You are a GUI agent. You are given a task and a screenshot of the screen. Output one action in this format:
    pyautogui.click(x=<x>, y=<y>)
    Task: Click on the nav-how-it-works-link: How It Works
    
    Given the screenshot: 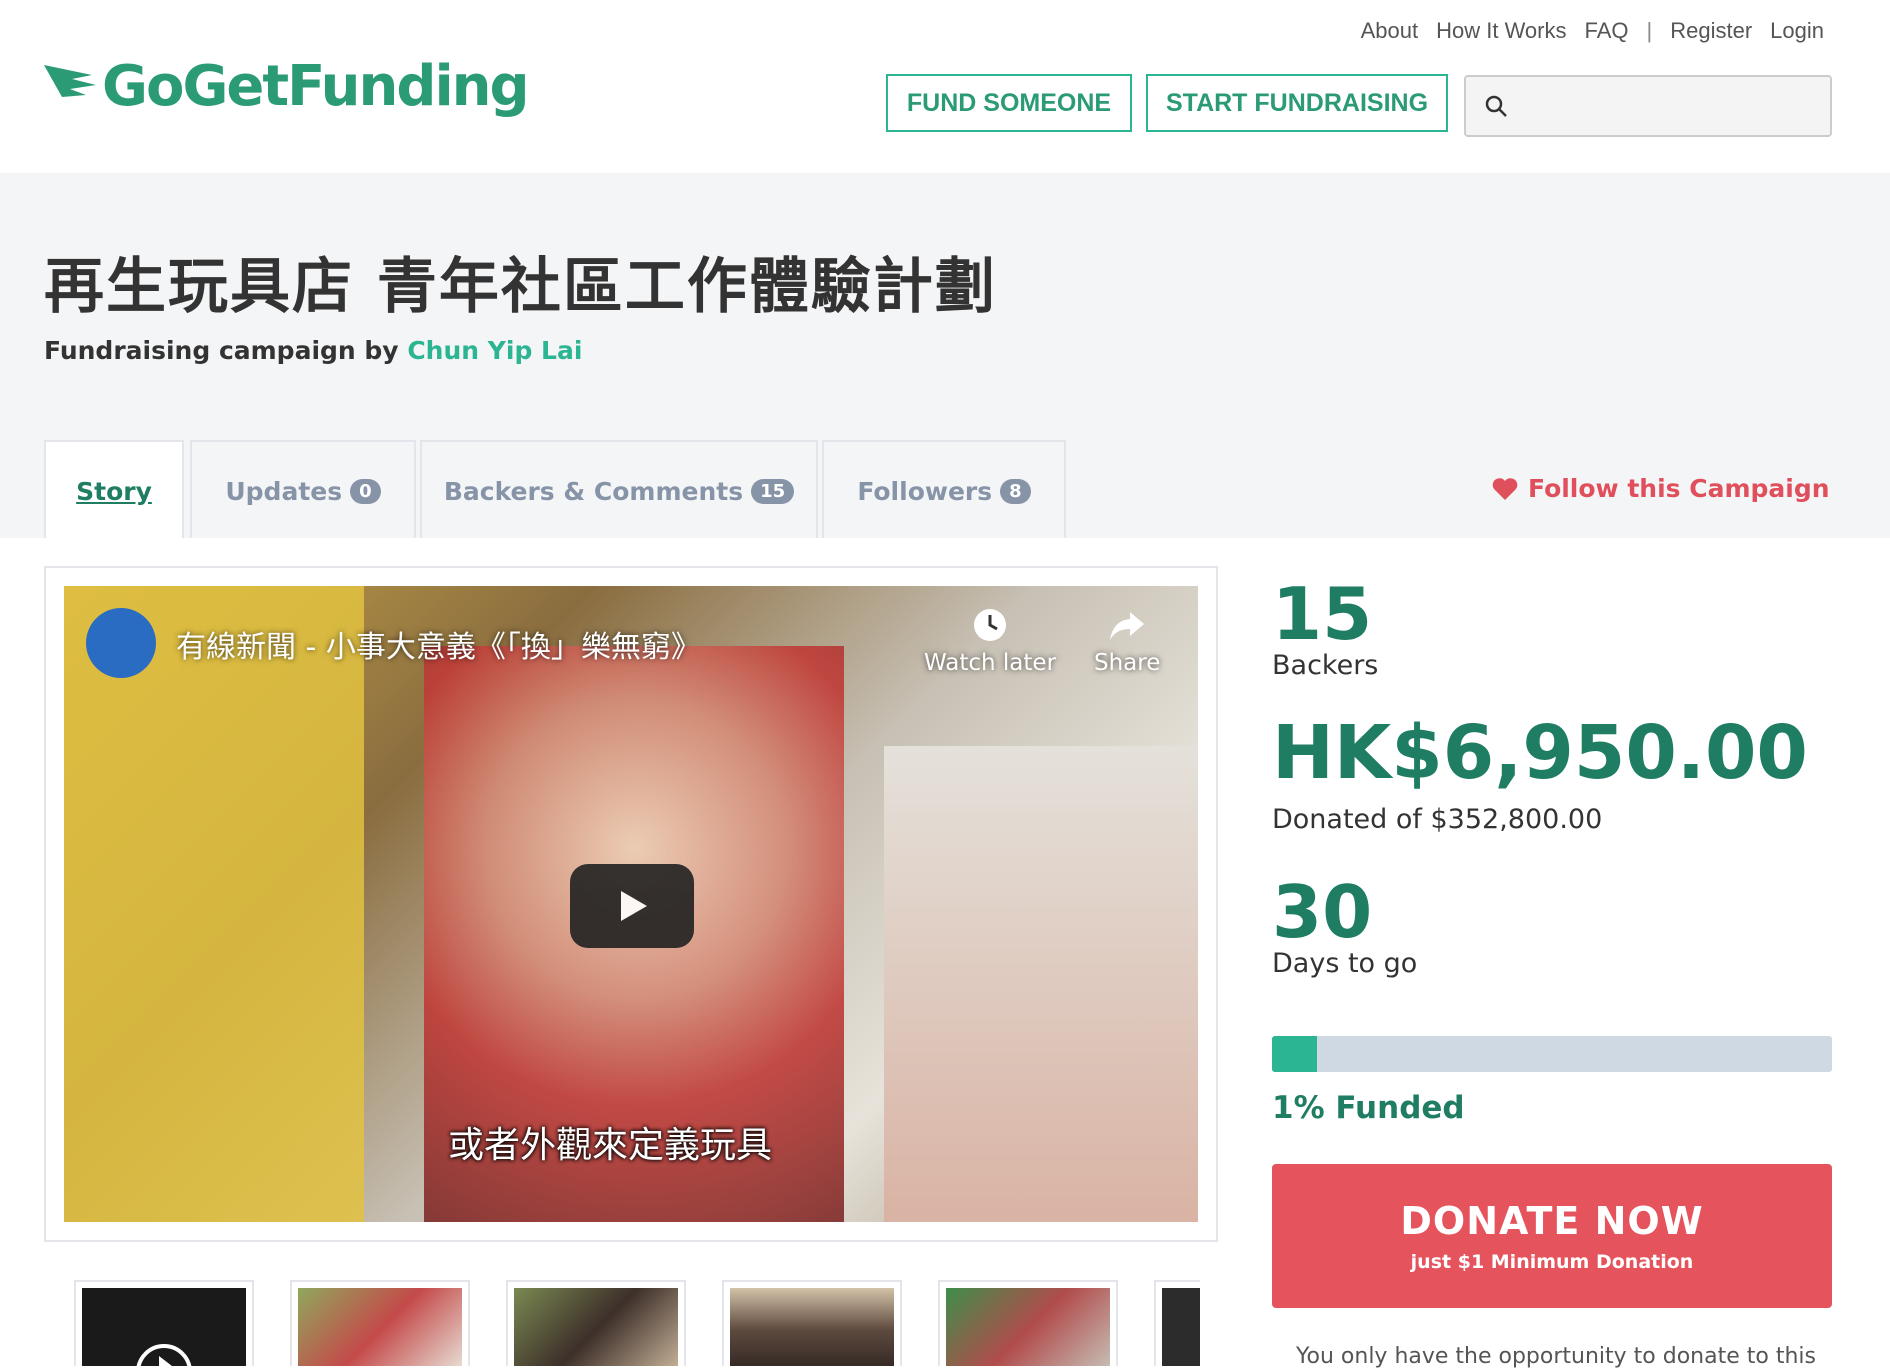 What is the action you would take?
    pyautogui.click(x=1501, y=31)
    